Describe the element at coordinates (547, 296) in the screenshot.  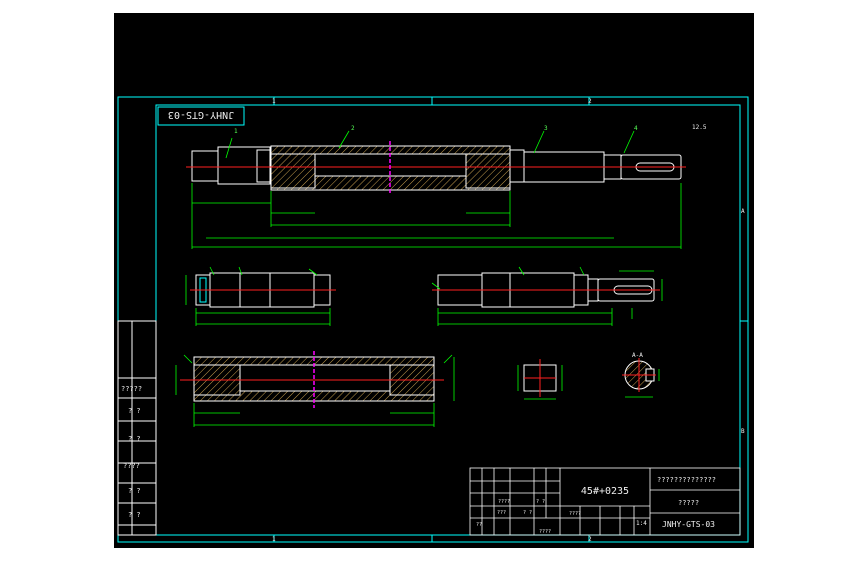
I see `right-shaft-detail` at that location.